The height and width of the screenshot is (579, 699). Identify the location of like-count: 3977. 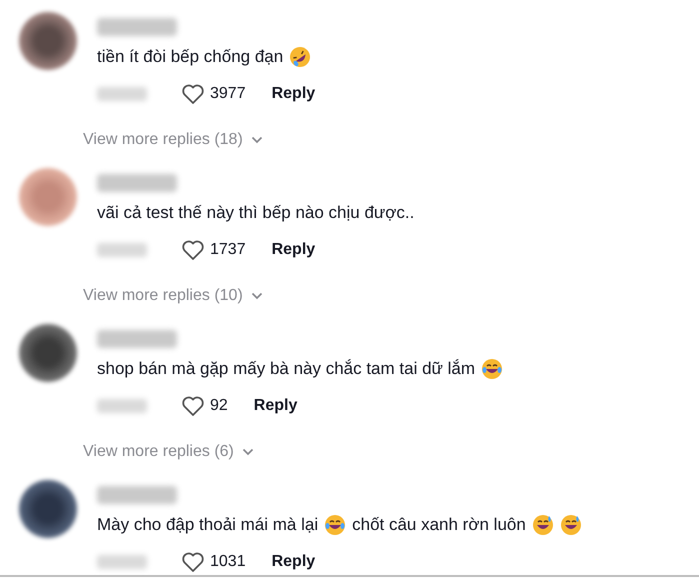
(228, 94).